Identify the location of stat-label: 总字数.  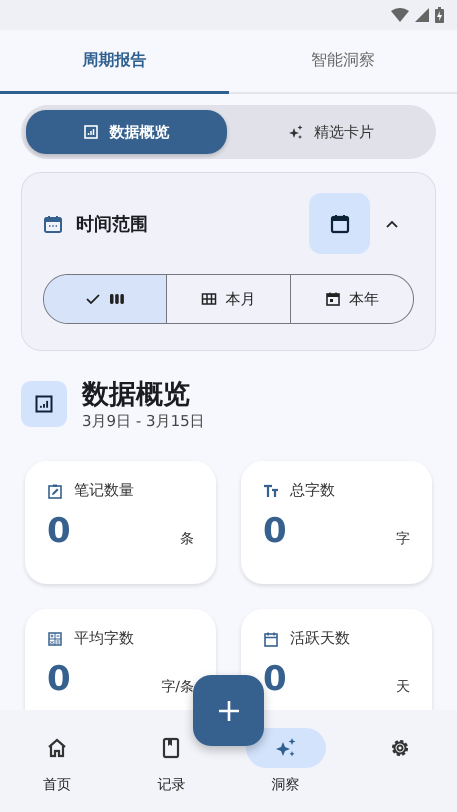
(312, 490).